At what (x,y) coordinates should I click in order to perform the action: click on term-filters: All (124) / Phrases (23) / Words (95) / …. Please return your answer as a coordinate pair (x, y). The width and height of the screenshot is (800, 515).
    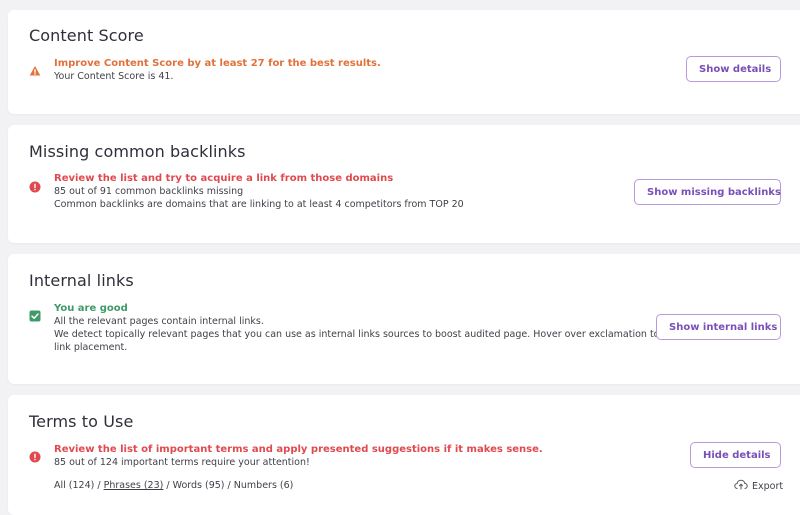
    Looking at the image, I should click on (173, 485).